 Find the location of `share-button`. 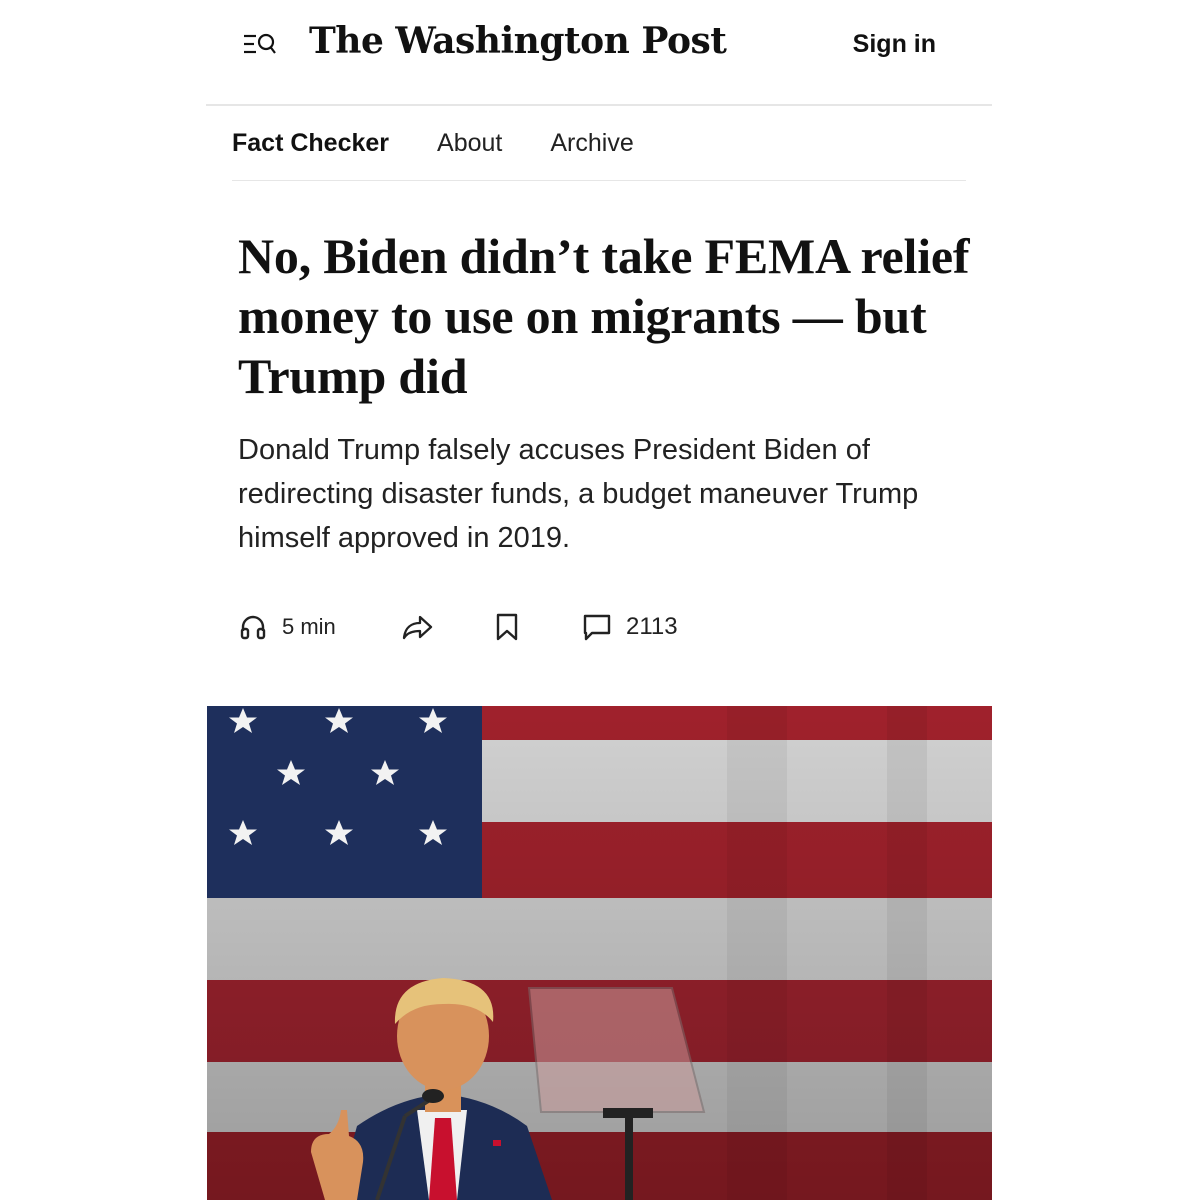

share-button is located at coordinates (417, 627).